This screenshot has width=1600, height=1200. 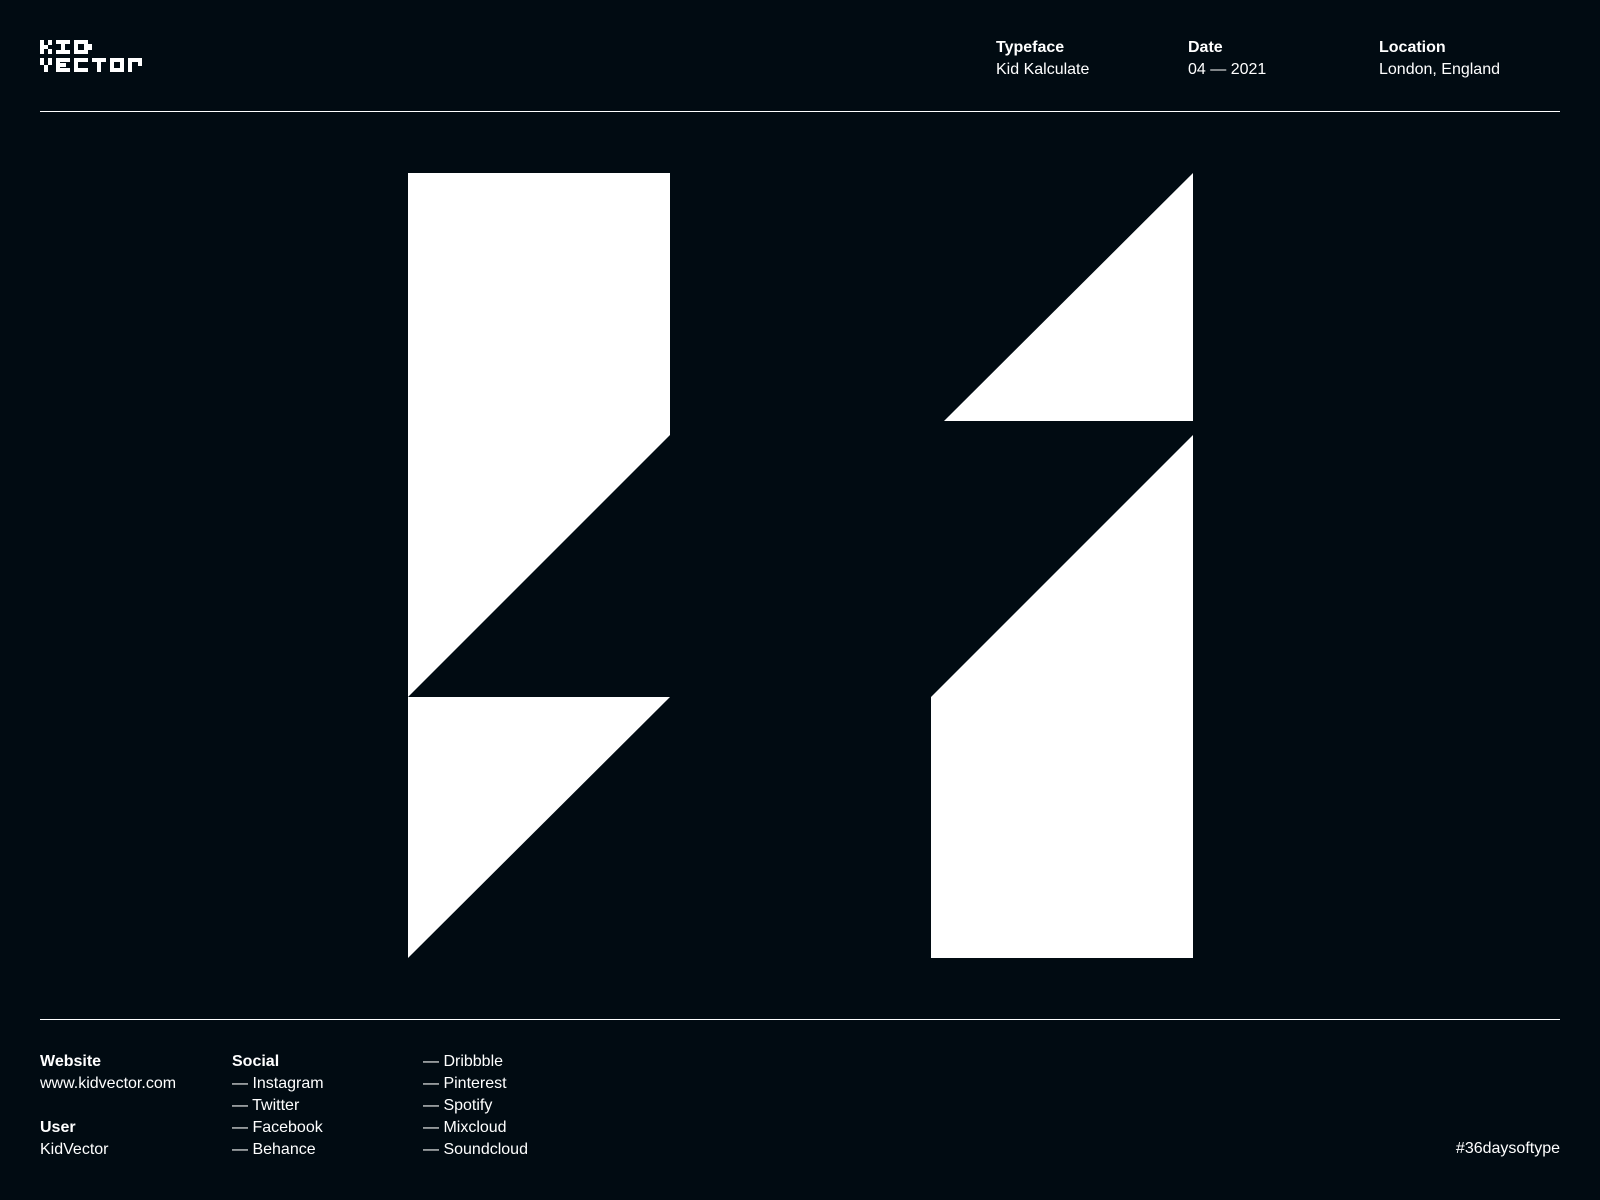 I want to click on user-value: KidVector, so click(x=74, y=1149).